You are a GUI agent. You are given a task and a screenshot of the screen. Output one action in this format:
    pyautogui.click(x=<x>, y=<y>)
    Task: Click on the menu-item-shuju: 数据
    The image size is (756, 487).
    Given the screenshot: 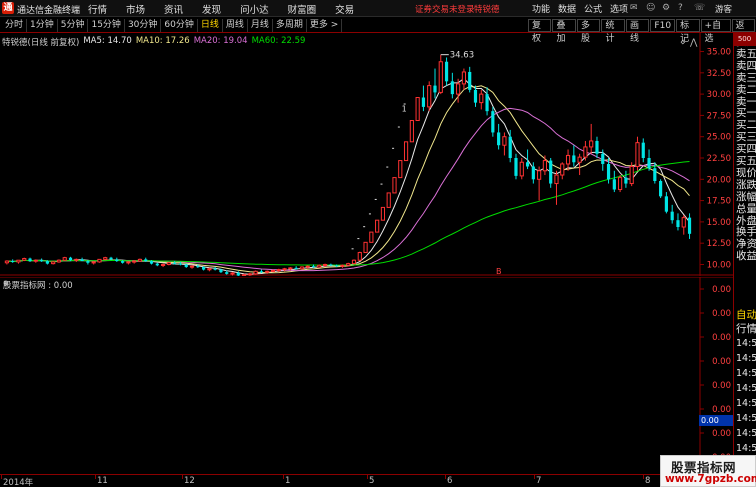 What is the action you would take?
    pyautogui.click(x=567, y=8)
    